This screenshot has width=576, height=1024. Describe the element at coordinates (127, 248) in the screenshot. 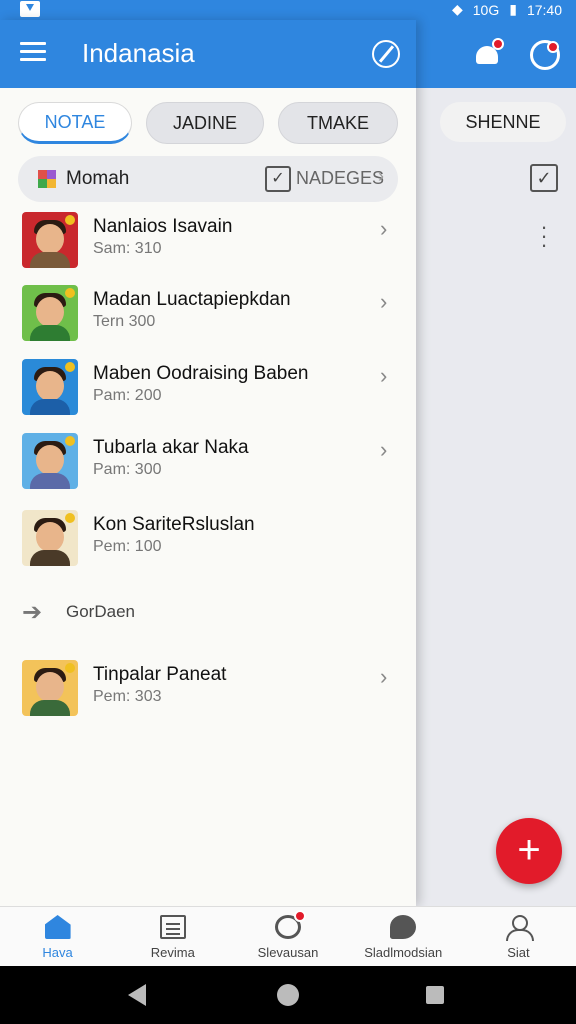

I see `contact-sub: Sam: 310` at that location.